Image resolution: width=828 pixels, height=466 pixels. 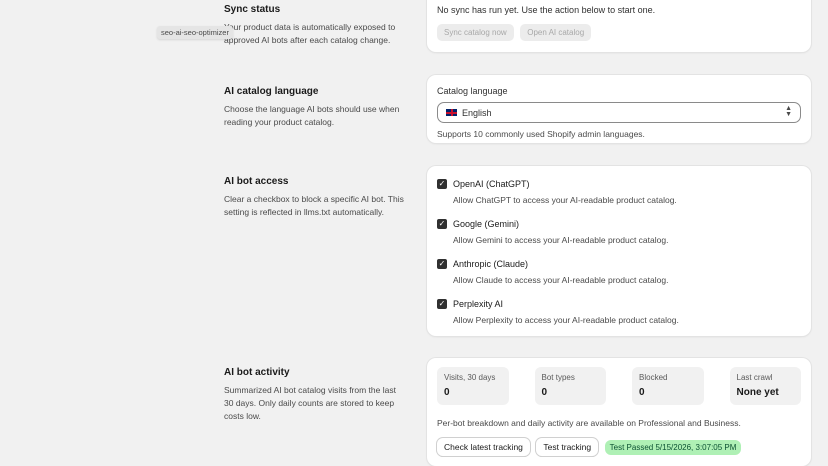 I want to click on test-status-badge: Test Passed 5/15/2026, 3:07:05 PM, so click(x=673, y=447).